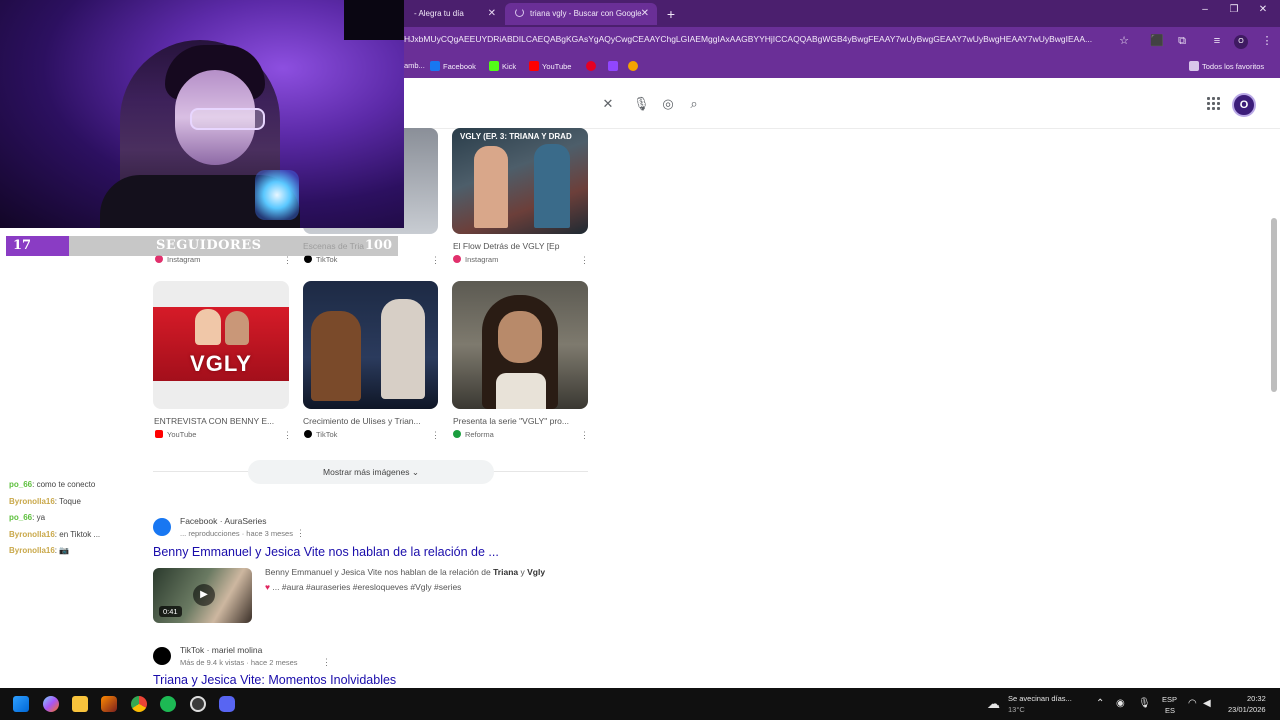  I want to click on bookmark-favicon-icon, so click(633, 66).